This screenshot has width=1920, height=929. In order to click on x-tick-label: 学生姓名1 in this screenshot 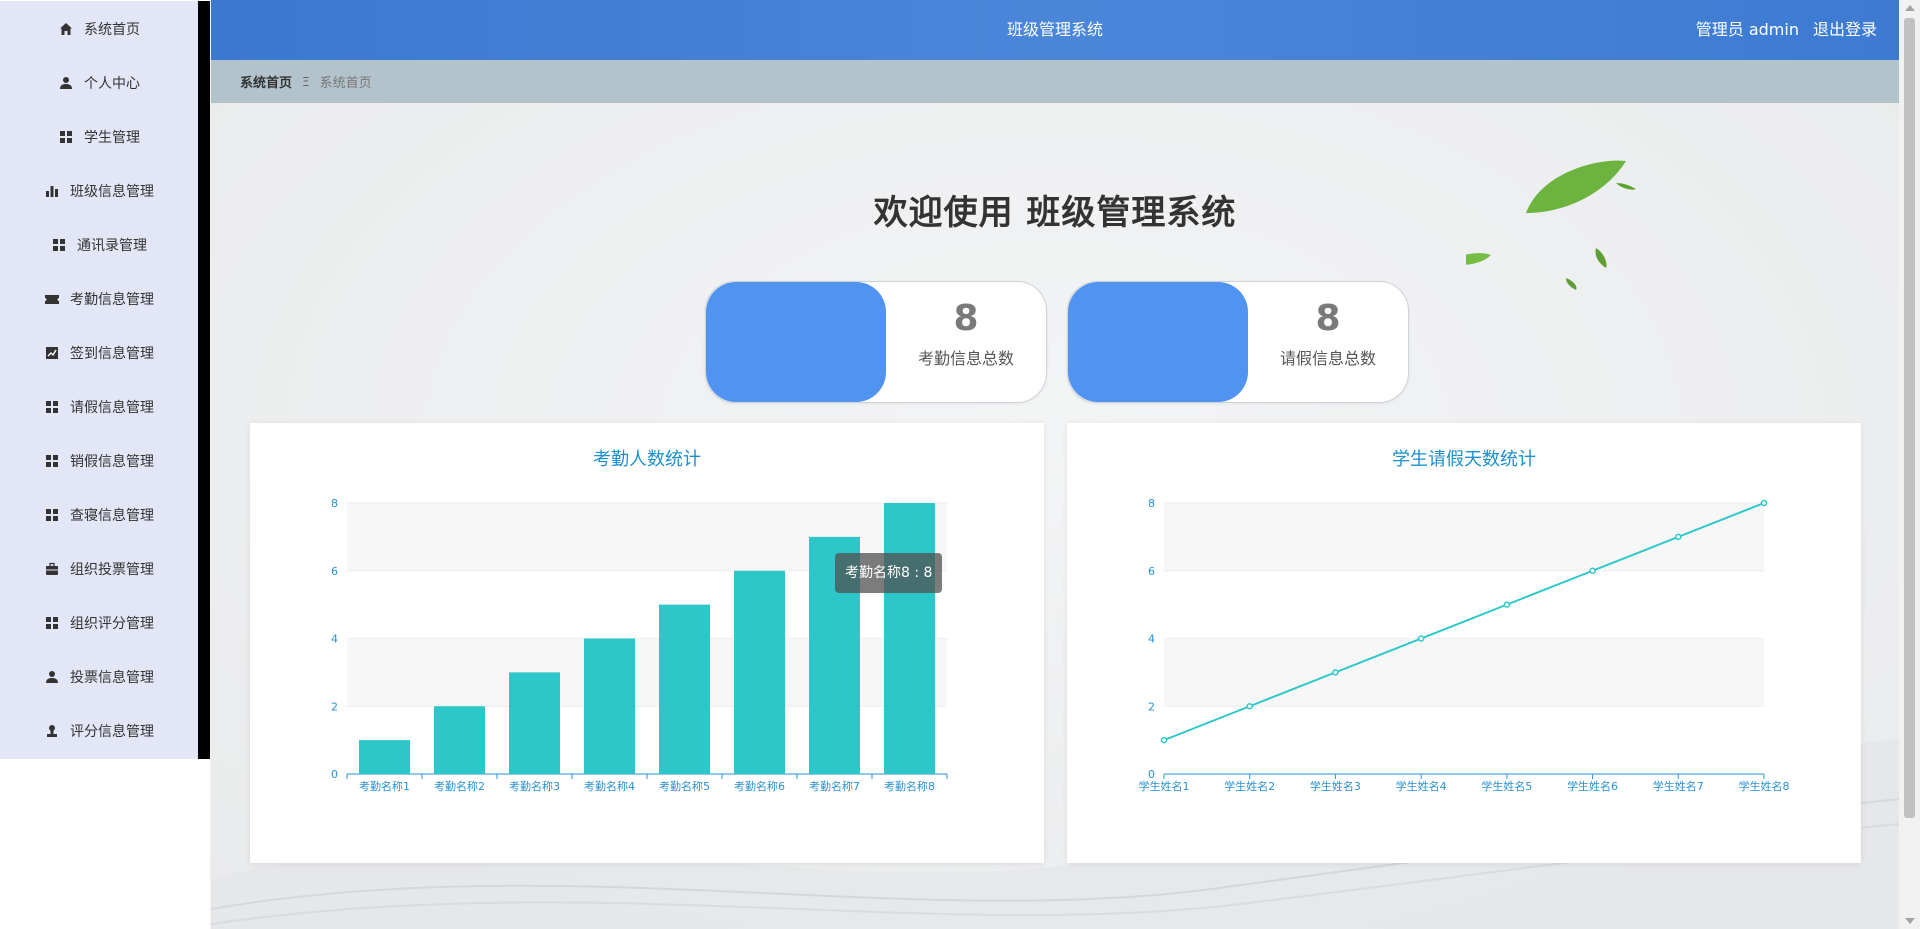, I will do `click(1164, 786)`.